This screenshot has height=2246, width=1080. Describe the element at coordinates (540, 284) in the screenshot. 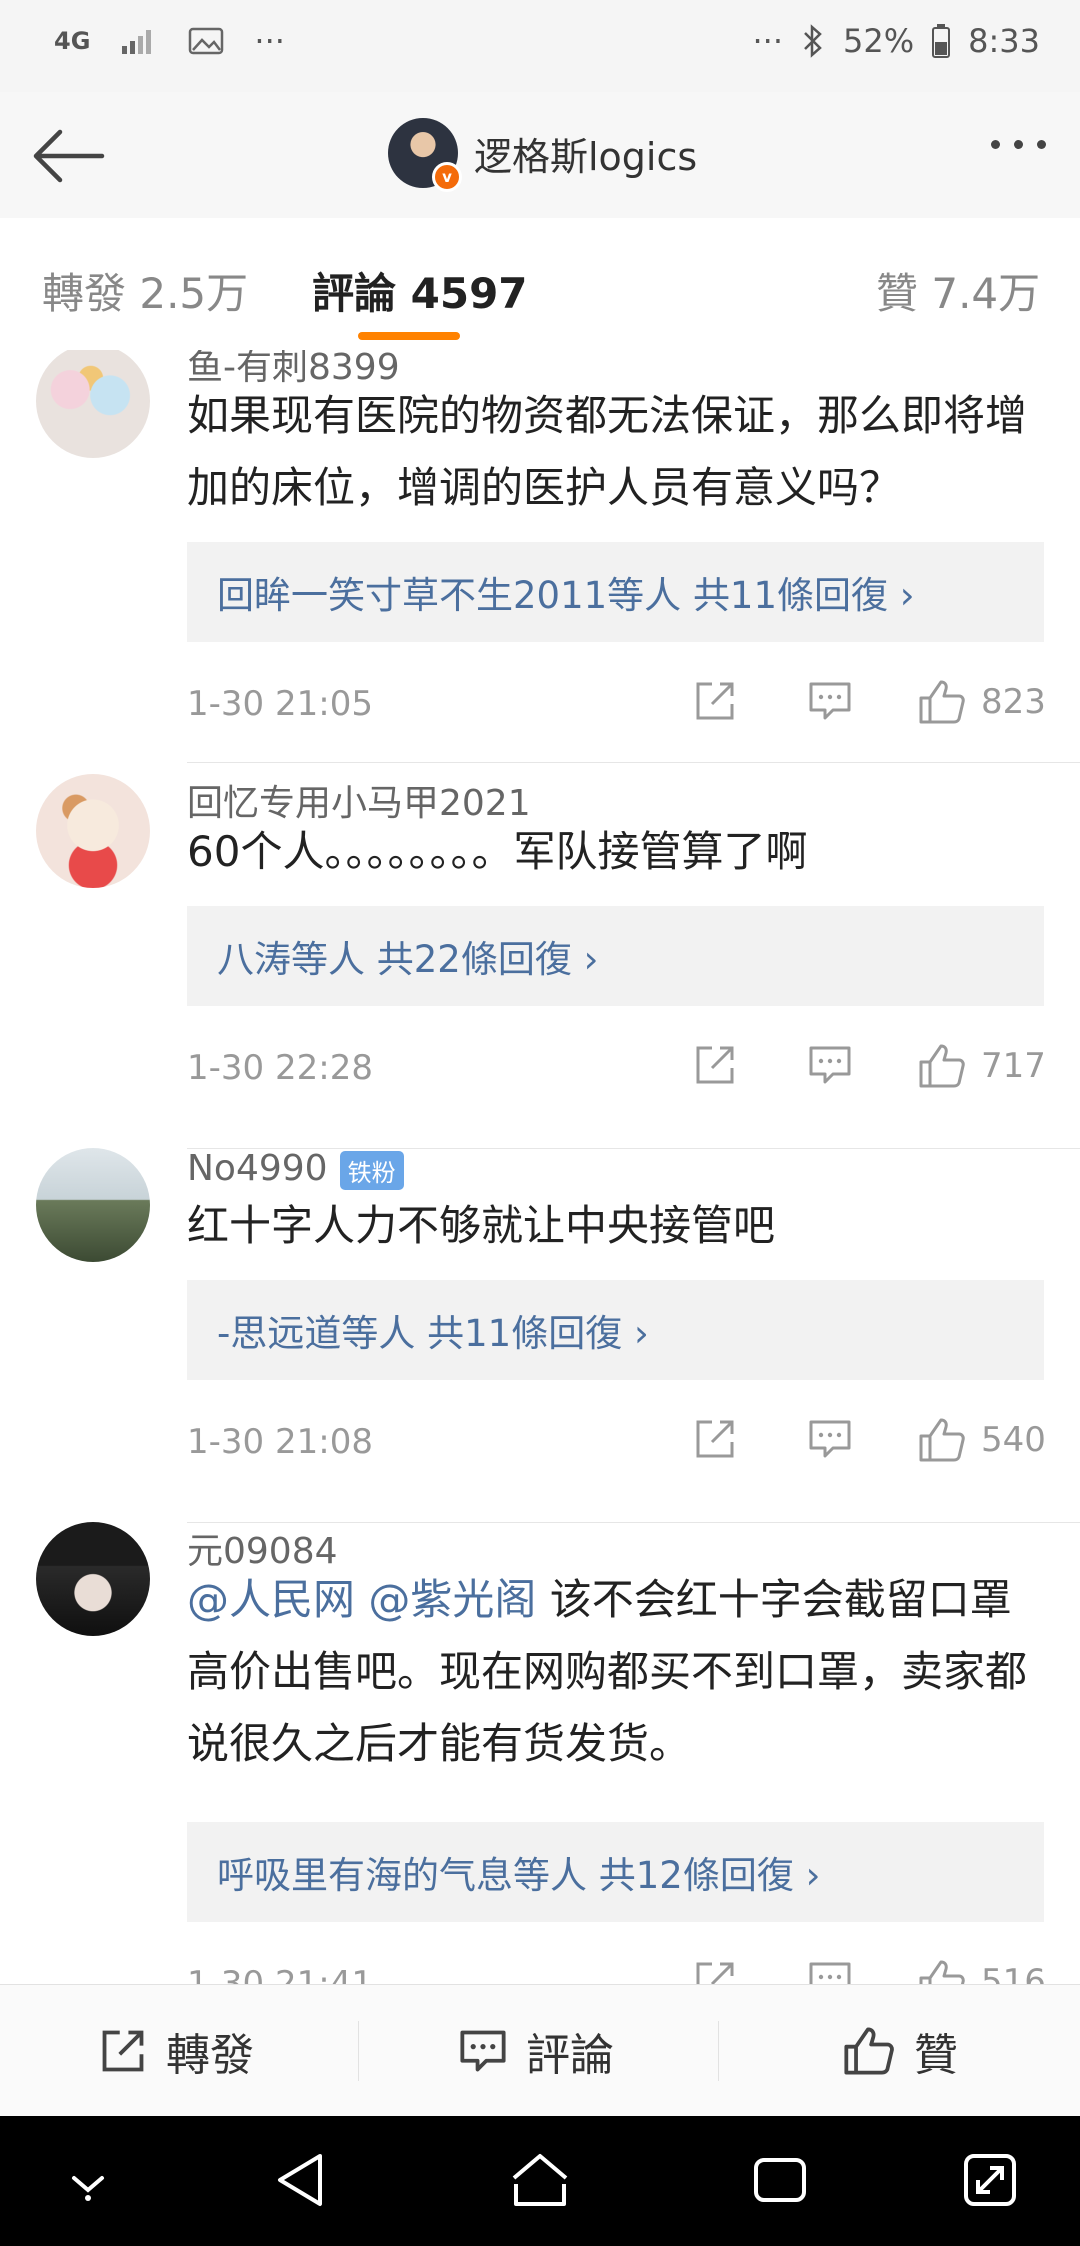

I see `tab-bar: 轉發 2.5万 評論 4597 贊 7.4万` at that location.